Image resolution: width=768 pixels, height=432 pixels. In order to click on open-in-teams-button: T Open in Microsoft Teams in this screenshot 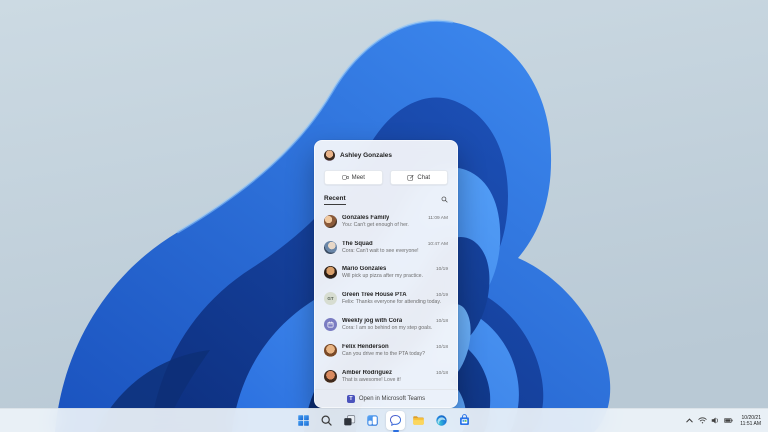, I will do `click(386, 398)`.